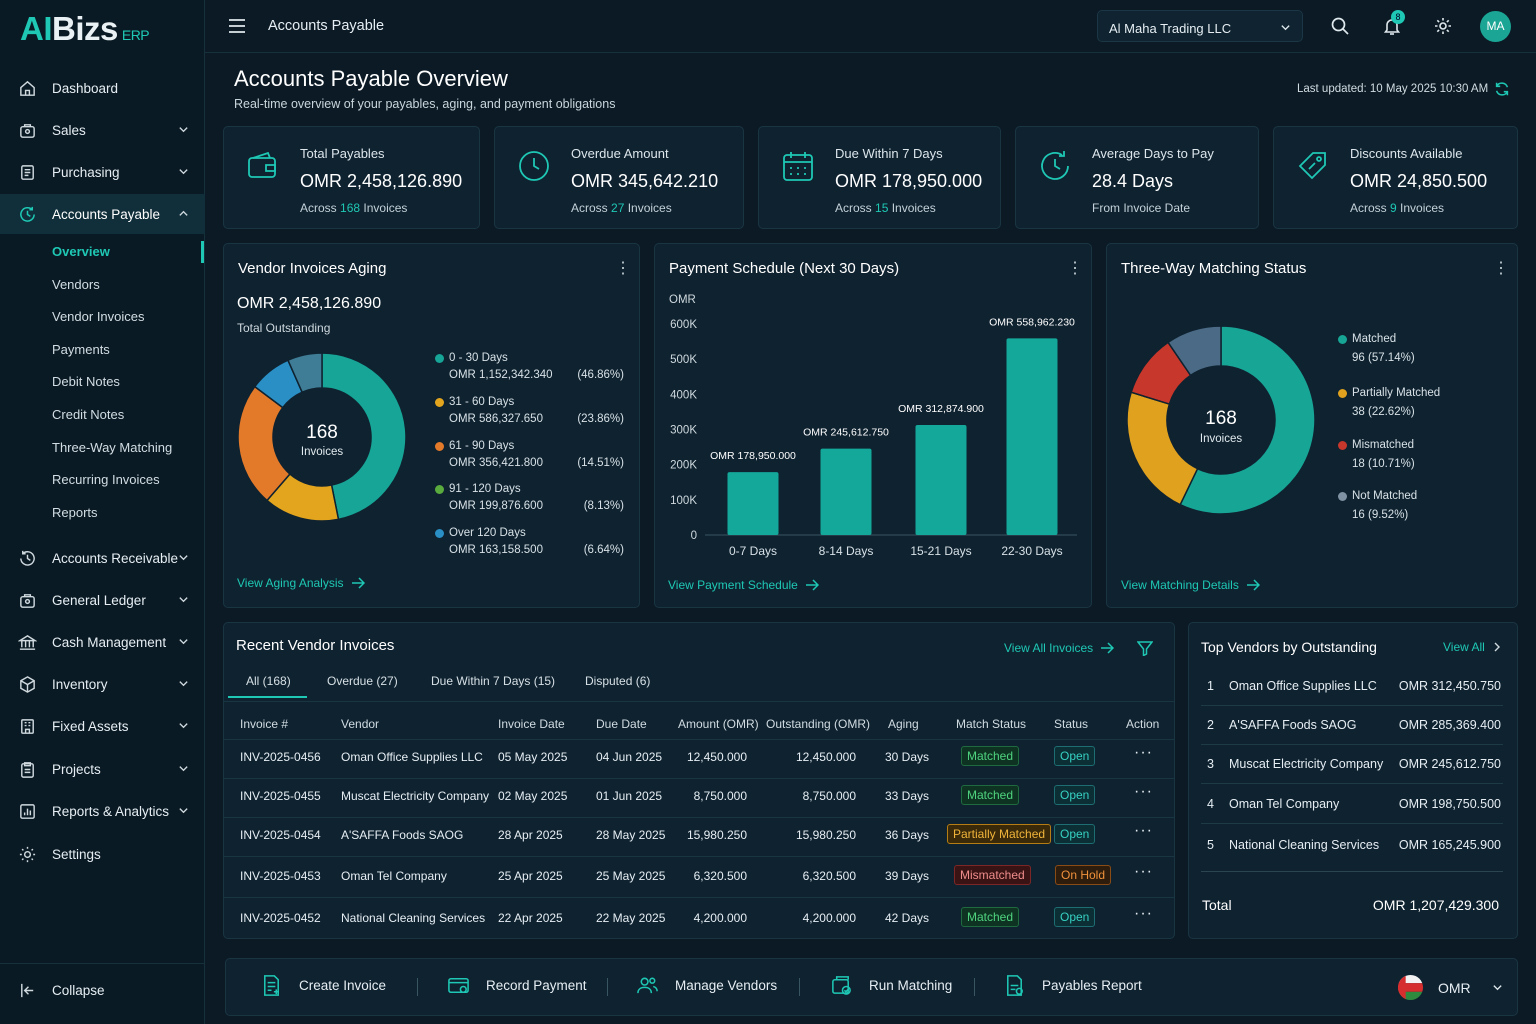 The width and height of the screenshot is (1536, 1024). Describe the element at coordinates (102, 726) in the screenshot. I see `sidebar-item-fixed-assets: Fixed Assets` at that location.